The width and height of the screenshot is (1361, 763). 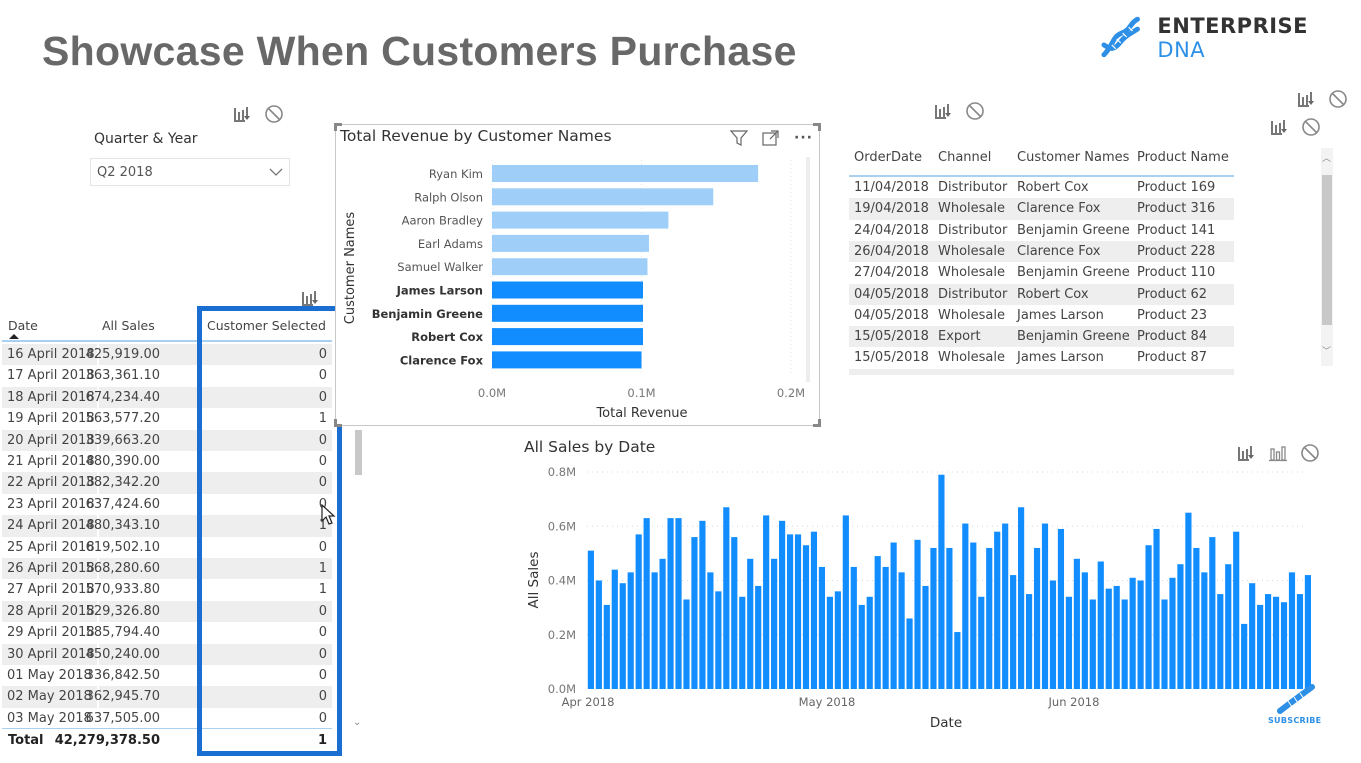 What do you see at coordinates (888, 157) in the screenshot?
I see `column-header-orderdate: OrderDate` at bounding box center [888, 157].